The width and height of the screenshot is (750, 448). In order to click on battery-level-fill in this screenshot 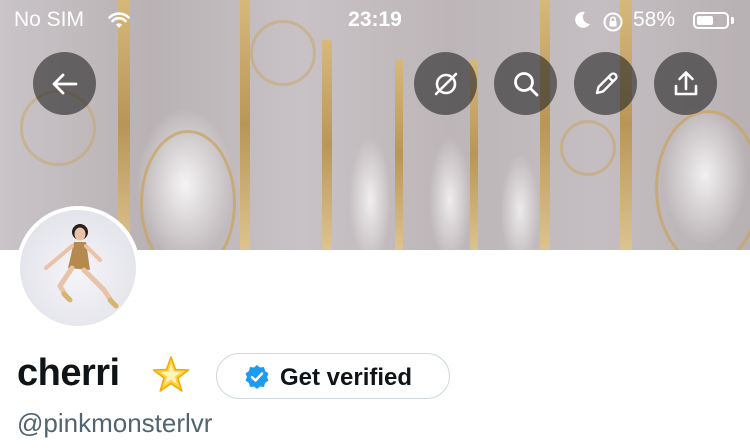, I will do `click(705, 20)`.